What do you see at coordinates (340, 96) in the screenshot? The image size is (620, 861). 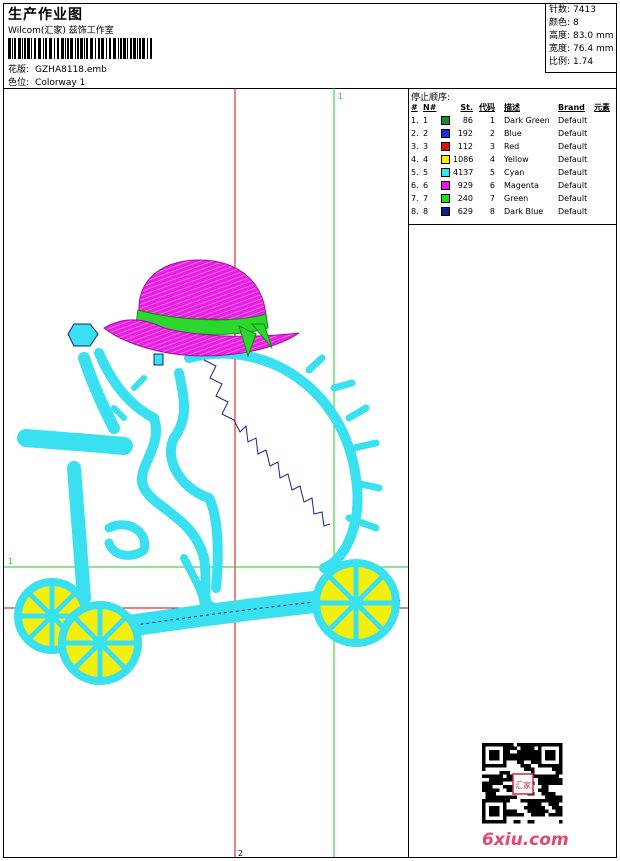 I see `guide-label-v1: 1` at bounding box center [340, 96].